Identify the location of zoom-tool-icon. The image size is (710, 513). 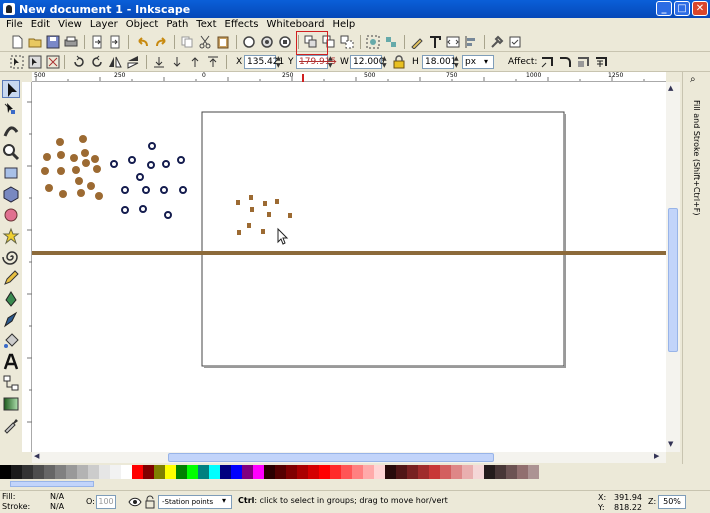
(11, 152).